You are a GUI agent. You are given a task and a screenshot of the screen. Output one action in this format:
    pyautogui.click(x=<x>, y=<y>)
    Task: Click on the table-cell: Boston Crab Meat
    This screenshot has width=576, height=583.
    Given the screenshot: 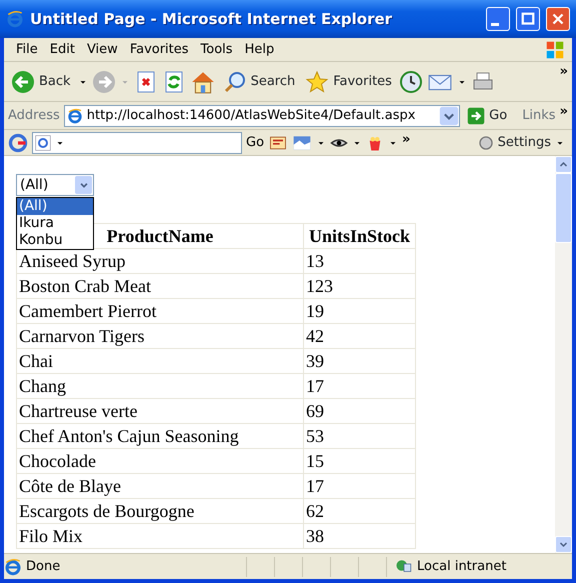 What is the action you would take?
    pyautogui.click(x=160, y=286)
    